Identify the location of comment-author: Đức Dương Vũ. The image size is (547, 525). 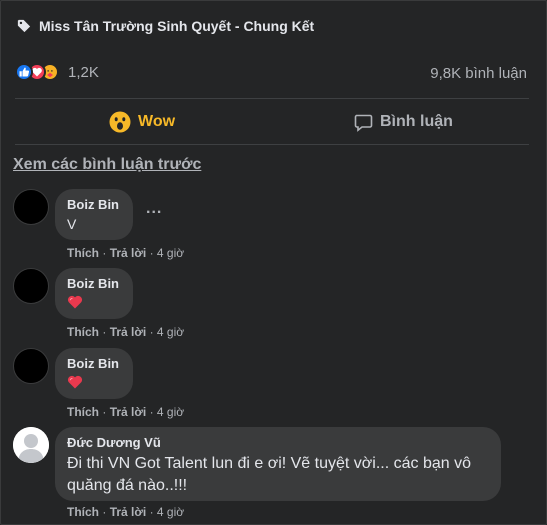
(278, 442).